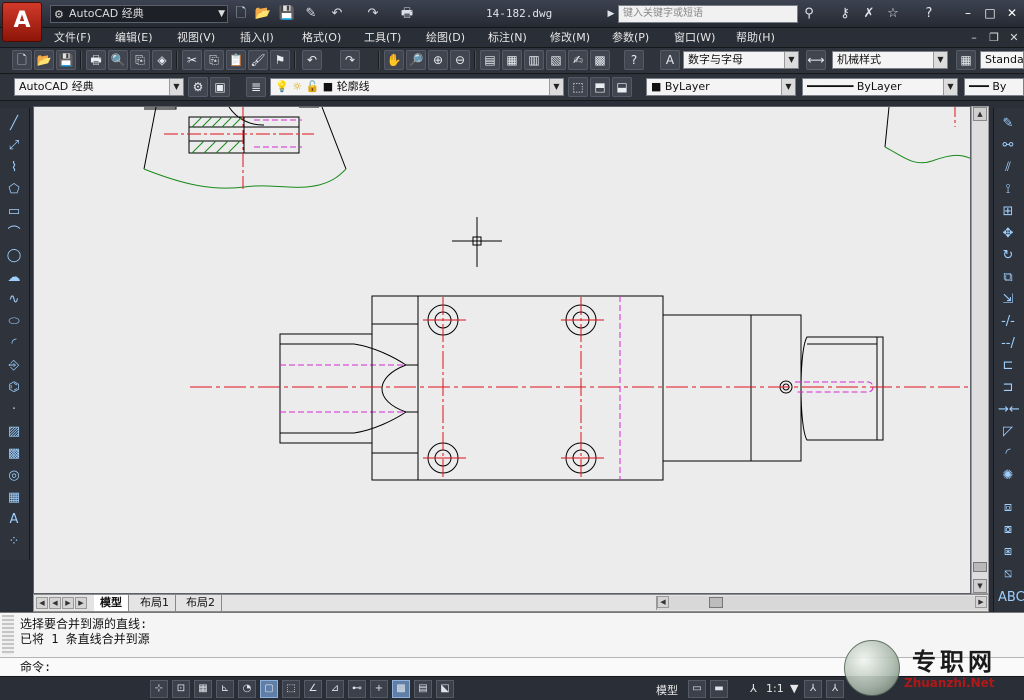  What do you see at coordinates (203, 689) in the screenshot?
I see `grid-toggle: ▦` at bounding box center [203, 689].